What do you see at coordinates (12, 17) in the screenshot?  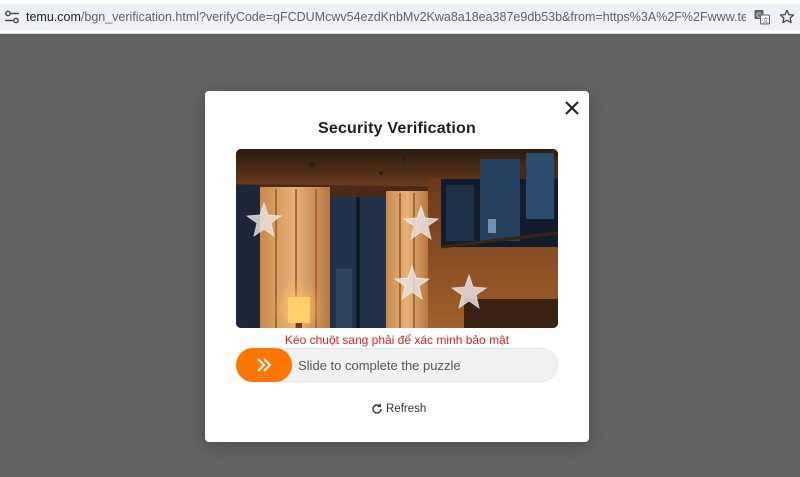 I see `tune-icon` at bounding box center [12, 17].